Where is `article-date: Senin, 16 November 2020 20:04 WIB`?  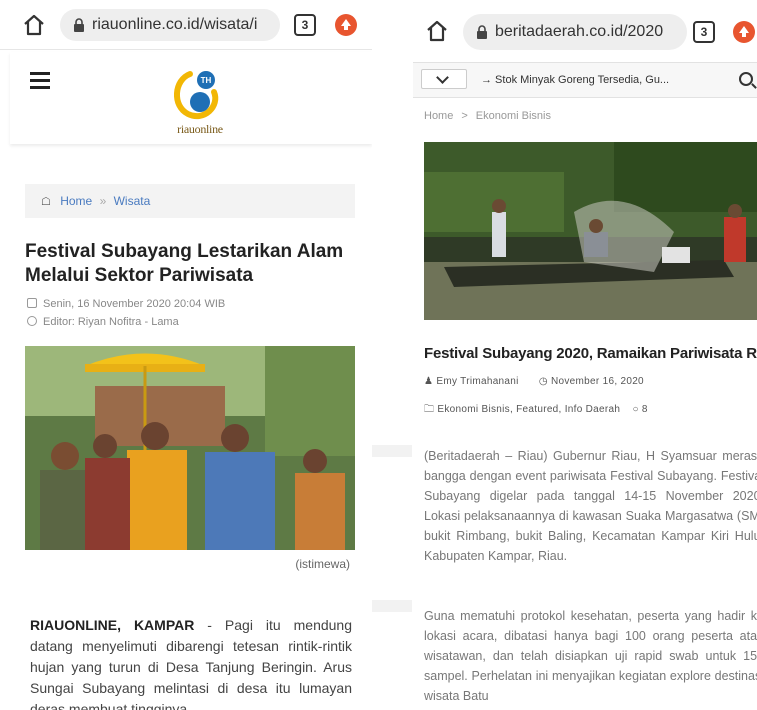 article-date: Senin, 16 November 2020 20:04 WIB is located at coordinates (126, 304).